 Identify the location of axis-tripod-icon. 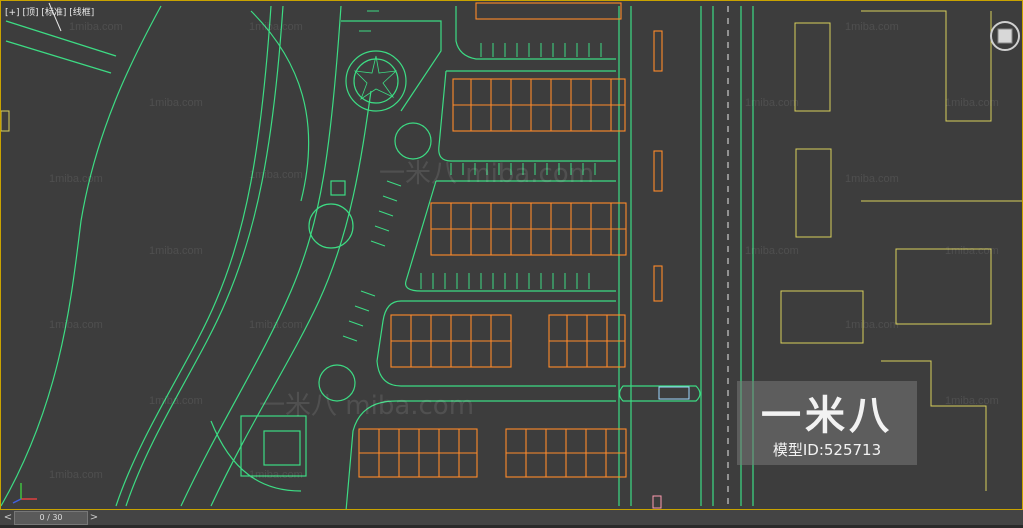
(25, 492).